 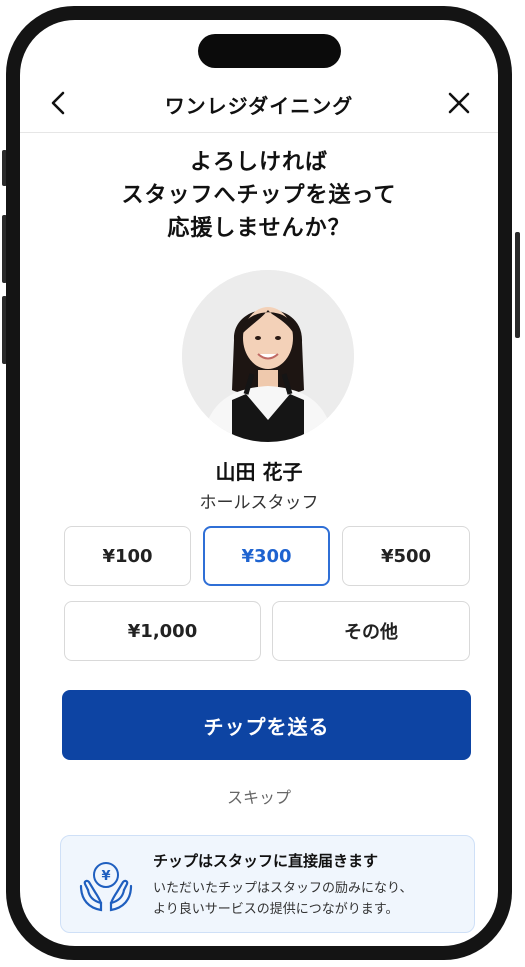 What do you see at coordinates (259, 106) in the screenshot?
I see `page-title: ワンレジダイニング` at bounding box center [259, 106].